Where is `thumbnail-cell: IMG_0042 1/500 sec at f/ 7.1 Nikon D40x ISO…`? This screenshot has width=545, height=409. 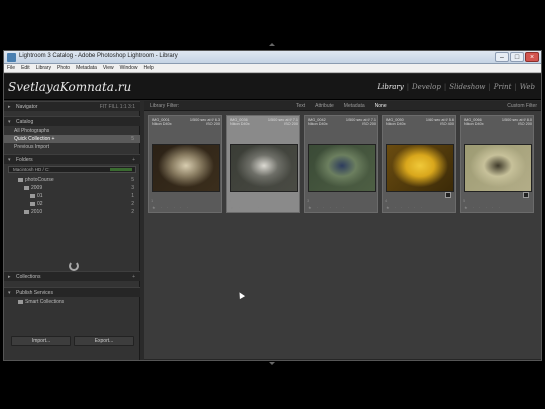
thumbnail-cell: IMG_0042 1/500 sec at f/ 7.1 Nikon D40x ISO… is located at coordinates (341, 164).